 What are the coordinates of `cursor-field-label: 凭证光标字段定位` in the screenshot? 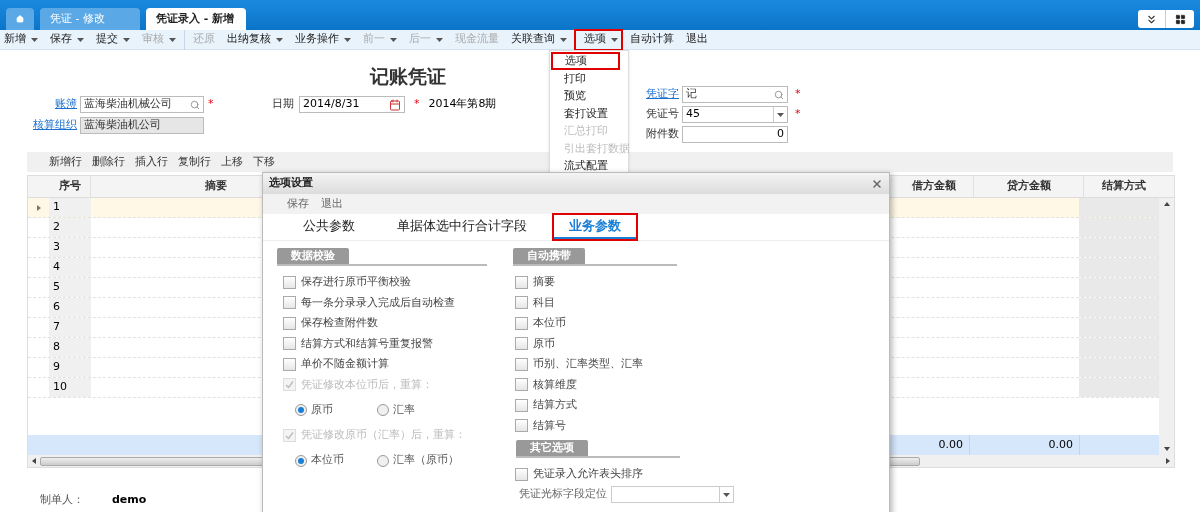 It's located at (563, 494).